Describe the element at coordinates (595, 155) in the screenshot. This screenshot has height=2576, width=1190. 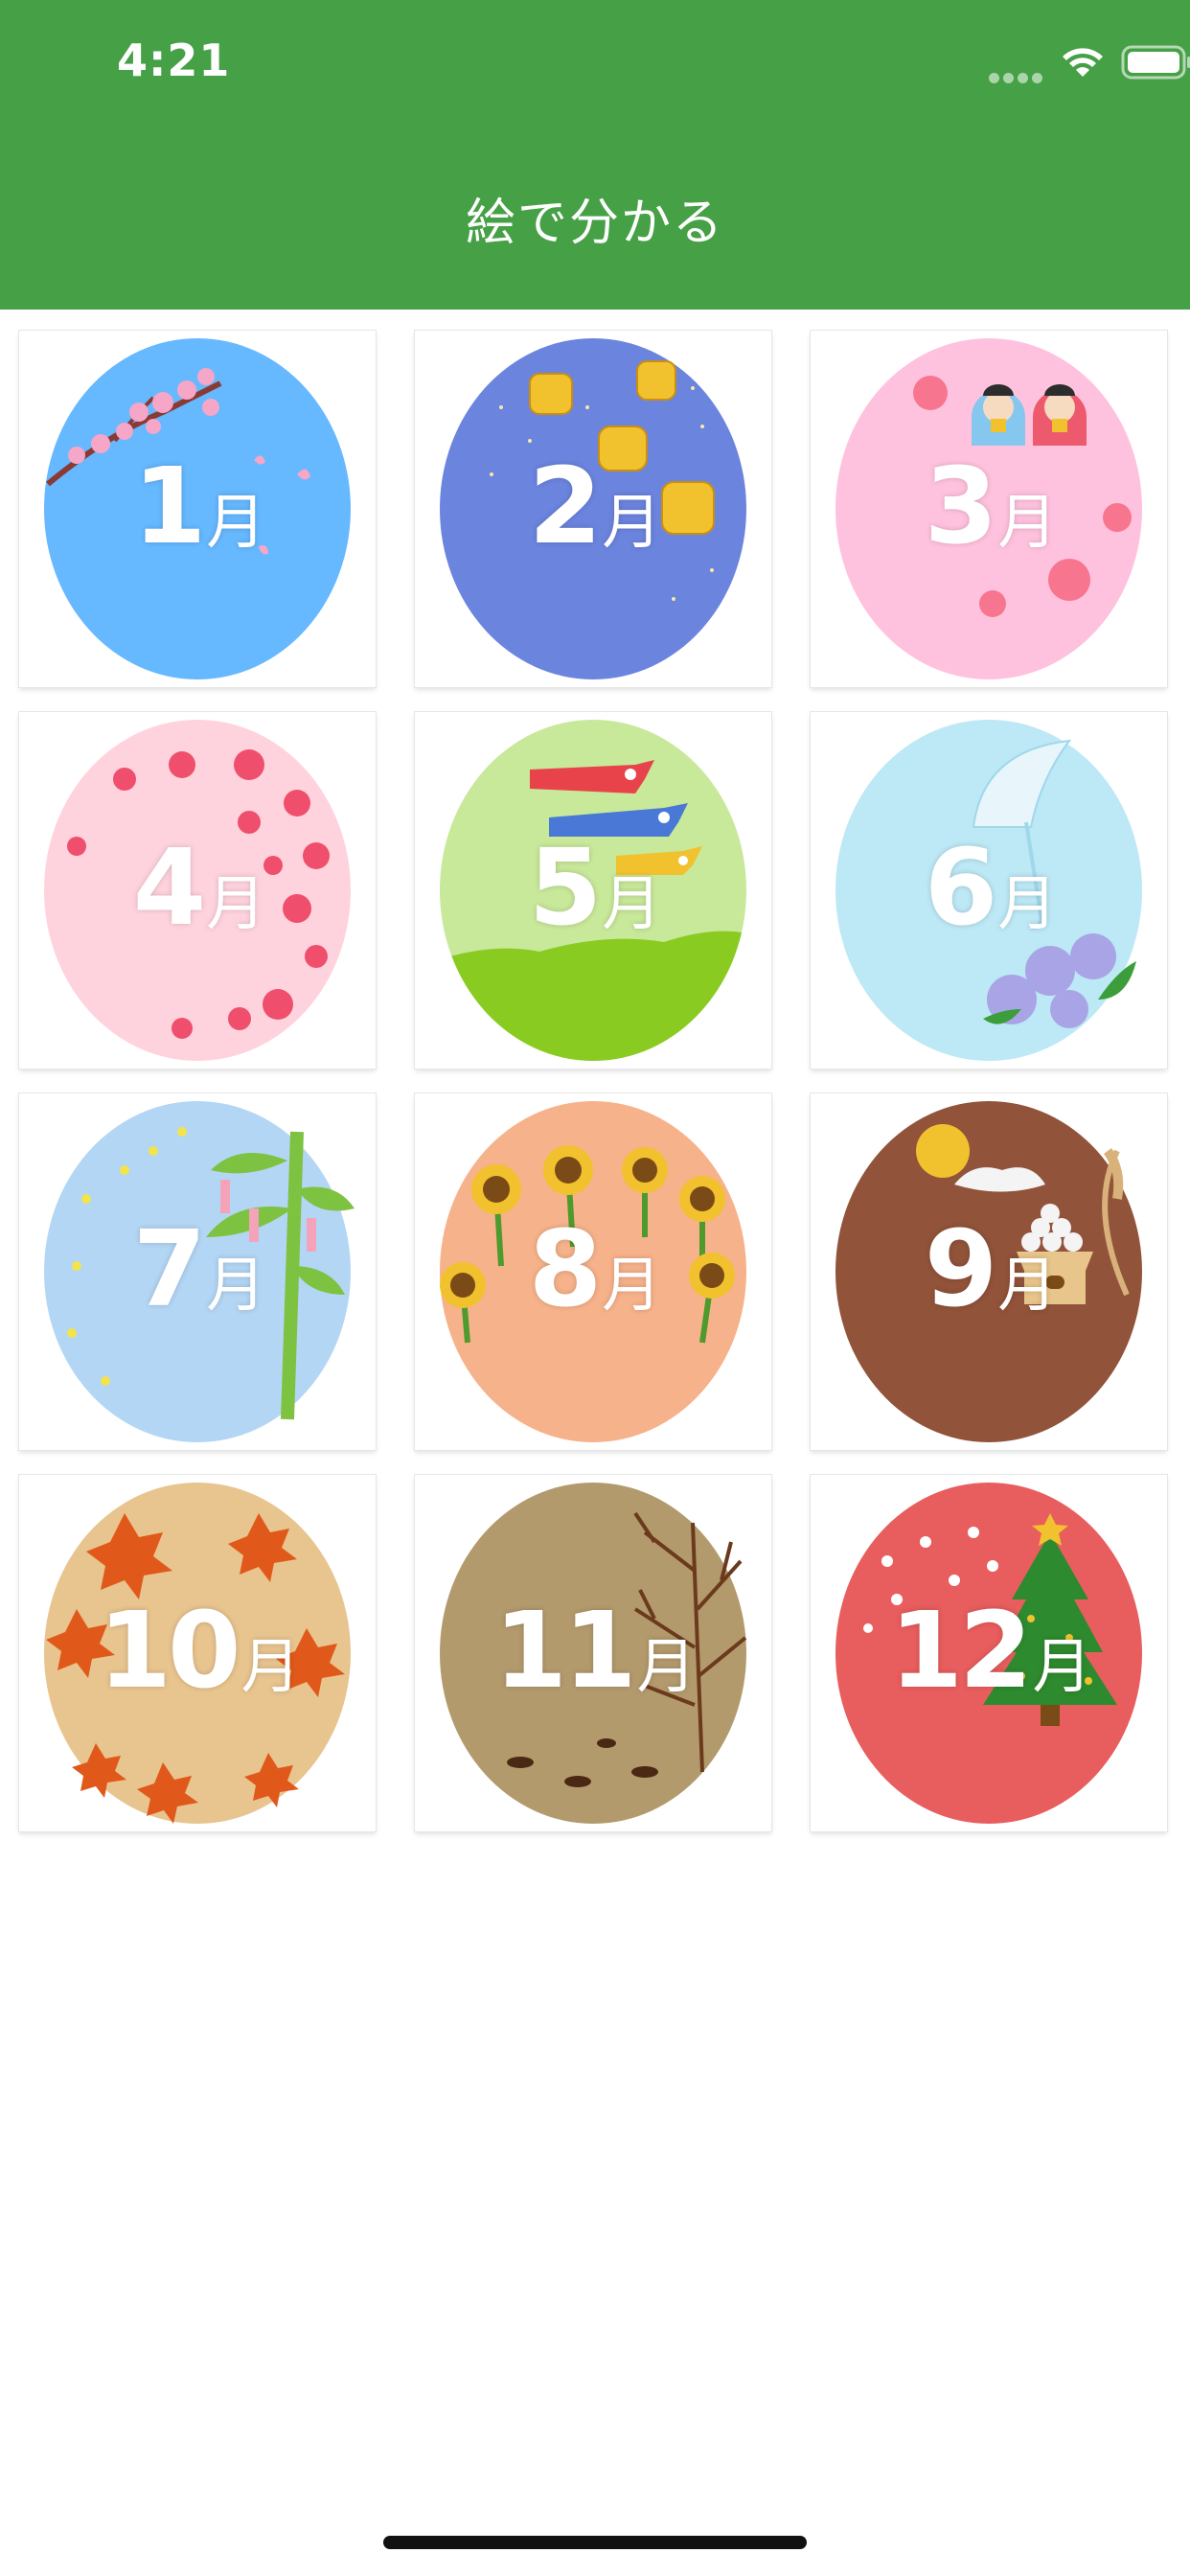
I see `app-header: 4:21 絵で分かる` at that location.